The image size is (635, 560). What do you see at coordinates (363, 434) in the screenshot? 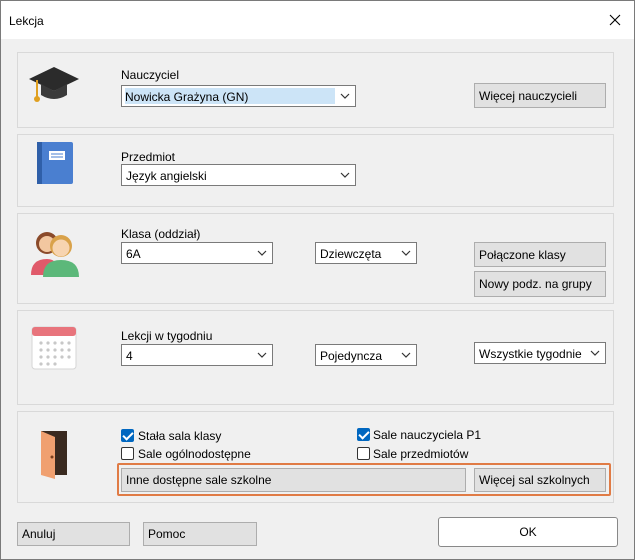
I see `teacher-room-checkbox` at bounding box center [363, 434].